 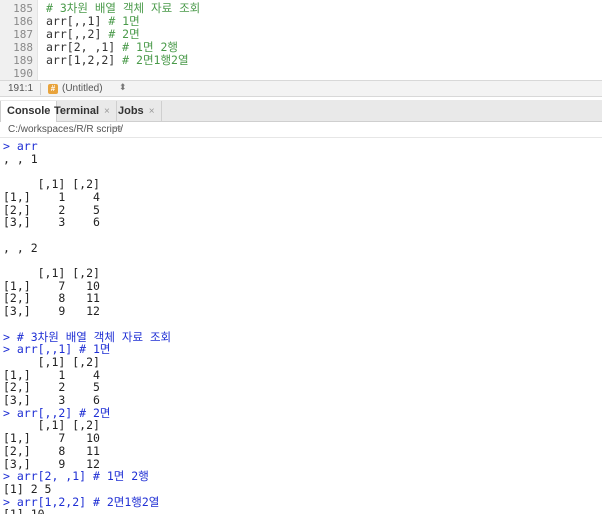 I want to click on go-to-directory-icon: ⇨, so click(x=118, y=128).